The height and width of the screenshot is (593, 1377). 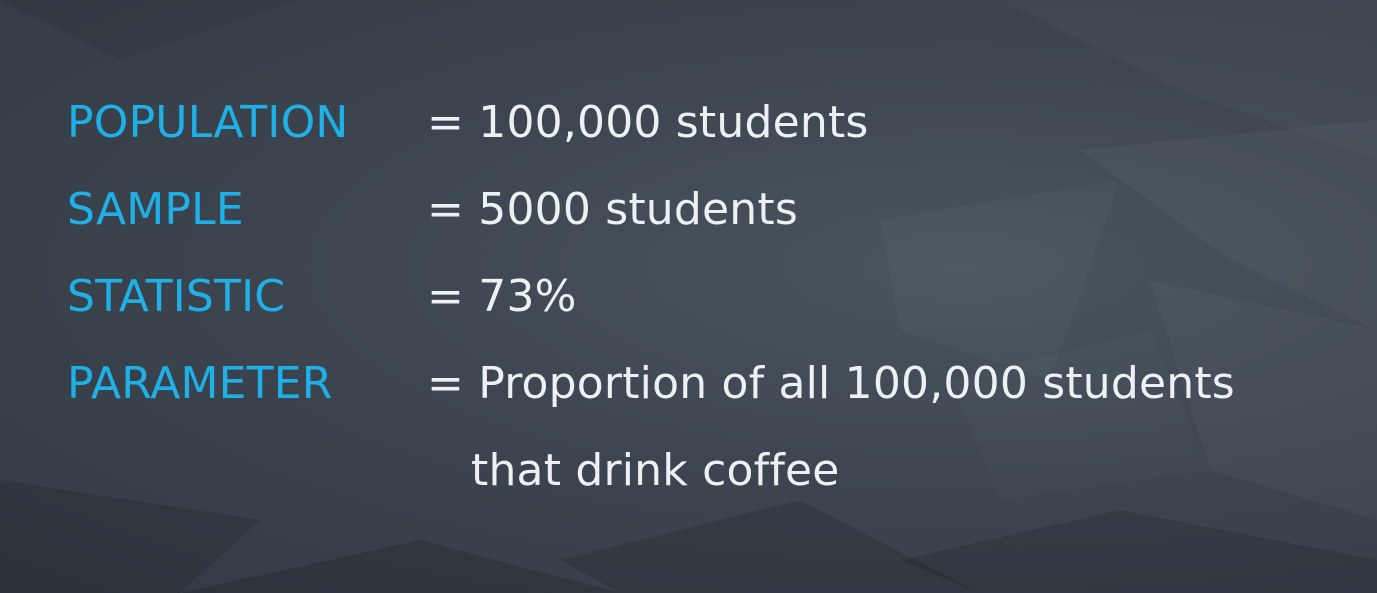 What do you see at coordinates (155, 209) in the screenshot?
I see `term-sample: SAMPLE` at bounding box center [155, 209].